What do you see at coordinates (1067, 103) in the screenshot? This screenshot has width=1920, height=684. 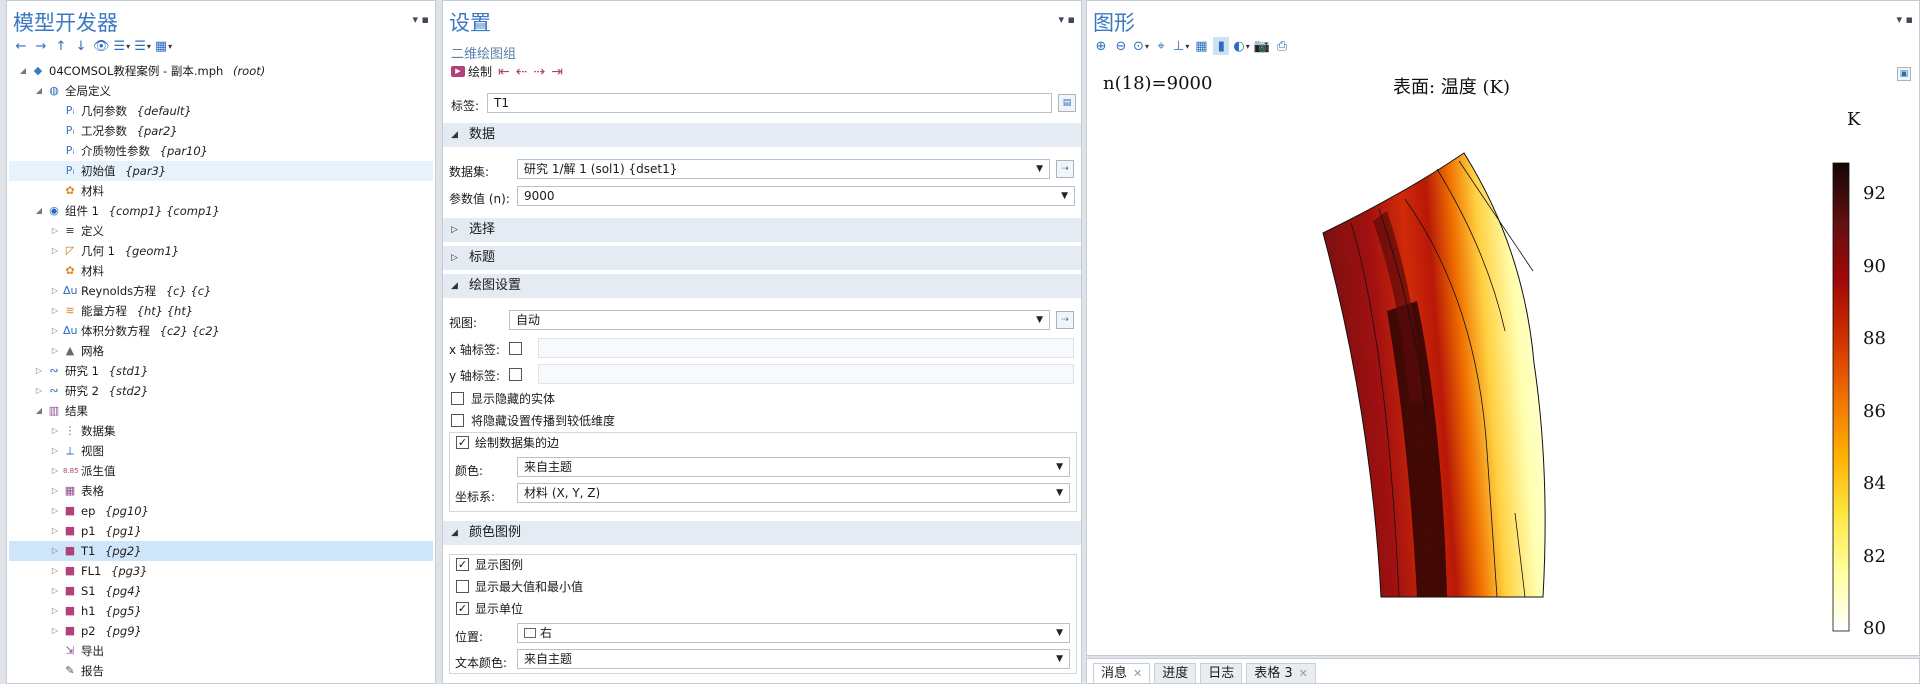 I see `label-options-icon: ▤` at bounding box center [1067, 103].